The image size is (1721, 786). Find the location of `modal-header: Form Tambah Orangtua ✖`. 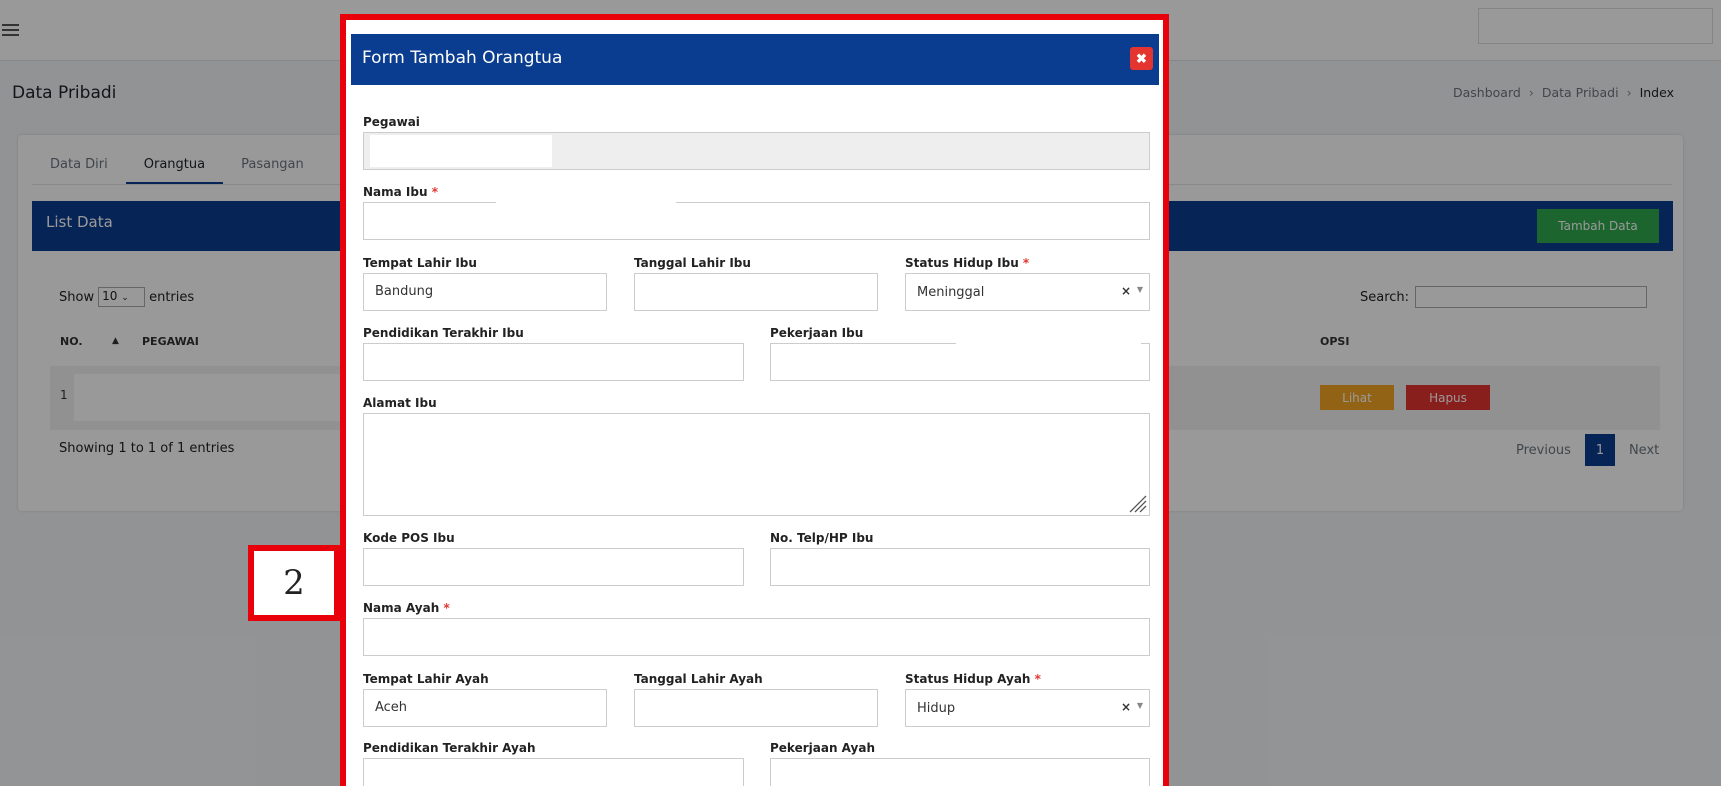

modal-header: Form Tambah Orangtua ✖ is located at coordinates (755, 59).